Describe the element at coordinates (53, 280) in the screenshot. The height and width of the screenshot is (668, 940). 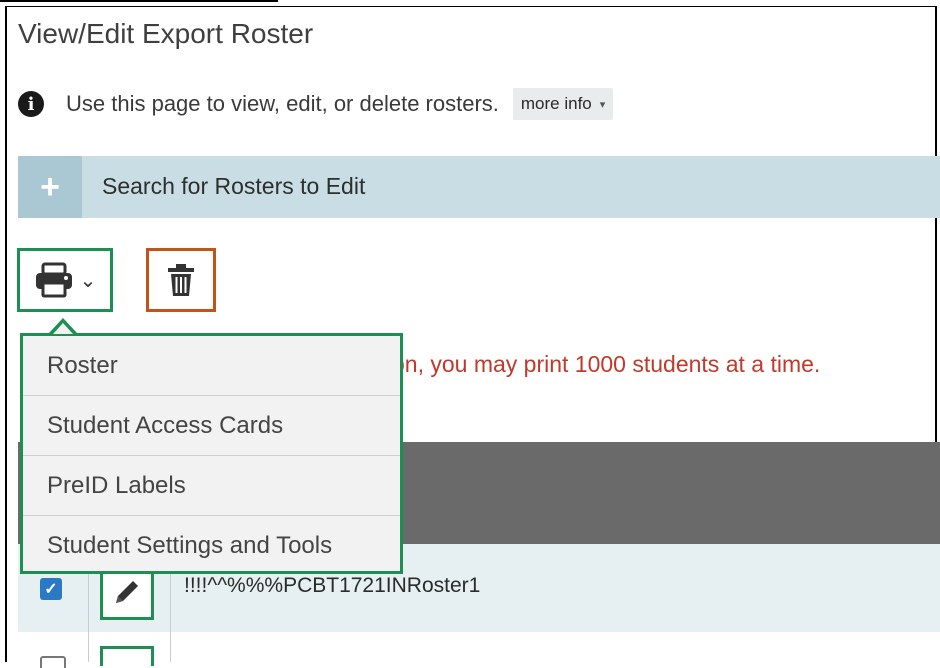
I see `printer-icon` at that location.